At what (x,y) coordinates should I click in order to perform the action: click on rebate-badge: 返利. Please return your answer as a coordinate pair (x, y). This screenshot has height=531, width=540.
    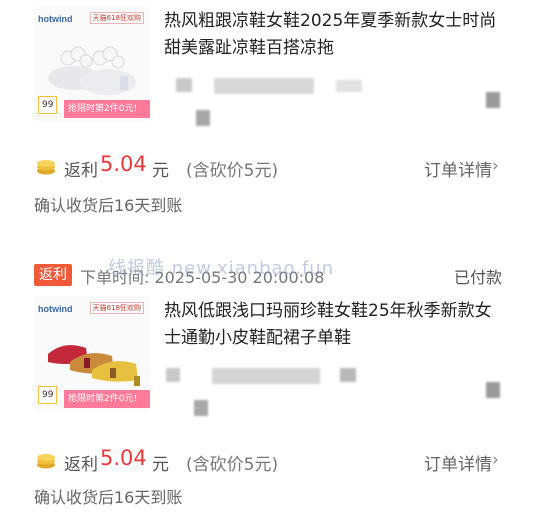
    Looking at the image, I should click on (53, 275).